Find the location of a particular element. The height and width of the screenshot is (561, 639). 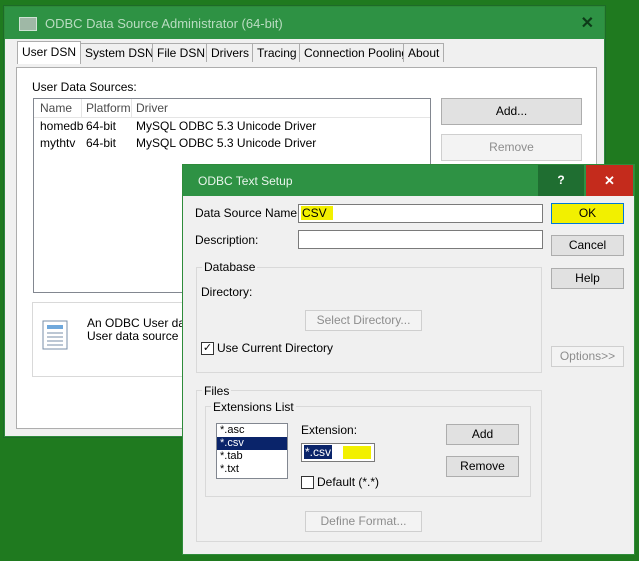

column-header-driver: Driver is located at coordinates (152, 108).